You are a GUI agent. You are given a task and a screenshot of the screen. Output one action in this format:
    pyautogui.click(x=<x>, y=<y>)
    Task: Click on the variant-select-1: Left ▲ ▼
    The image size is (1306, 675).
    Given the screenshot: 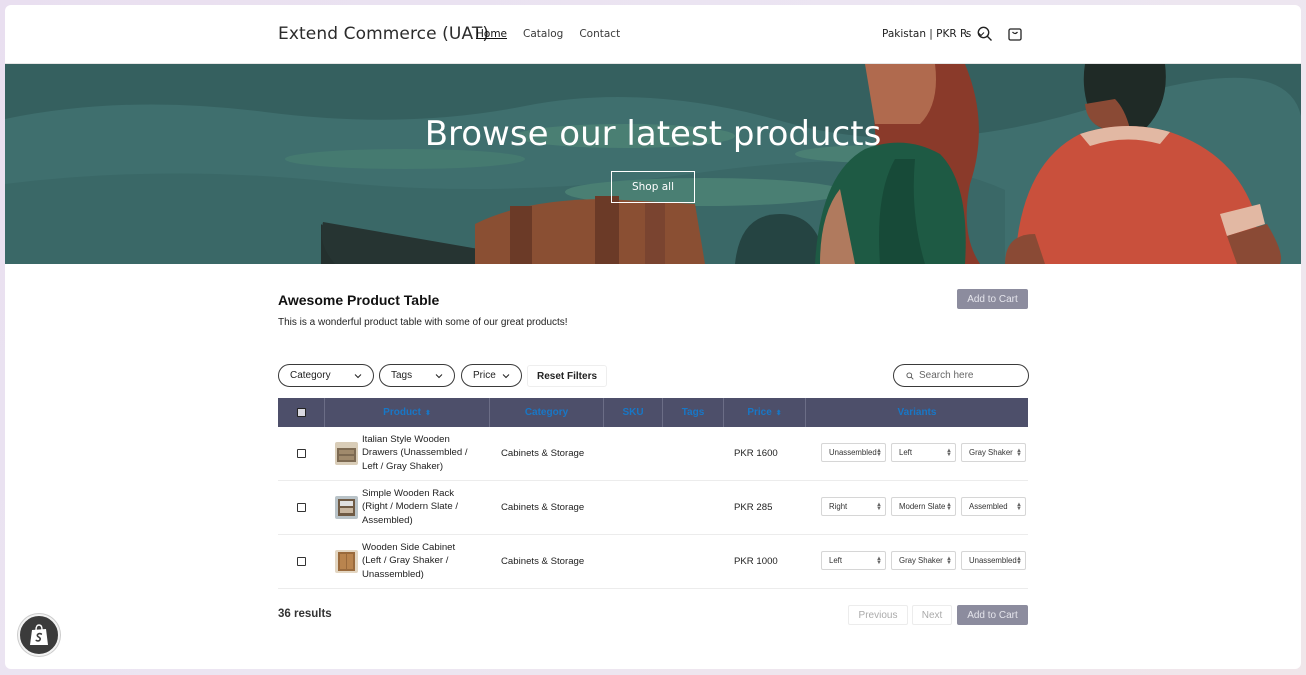 What is the action you would take?
    pyautogui.click(x=853, y=560)
    